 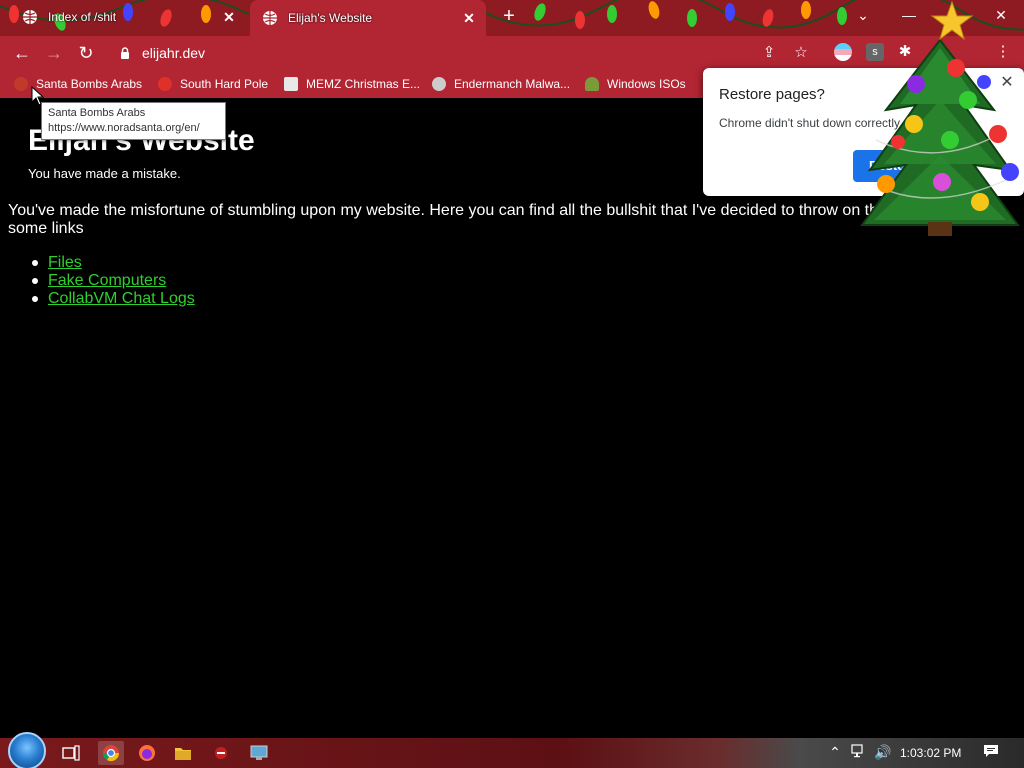 I want to click on new-tab-button: +, so click(x=509, y=17).